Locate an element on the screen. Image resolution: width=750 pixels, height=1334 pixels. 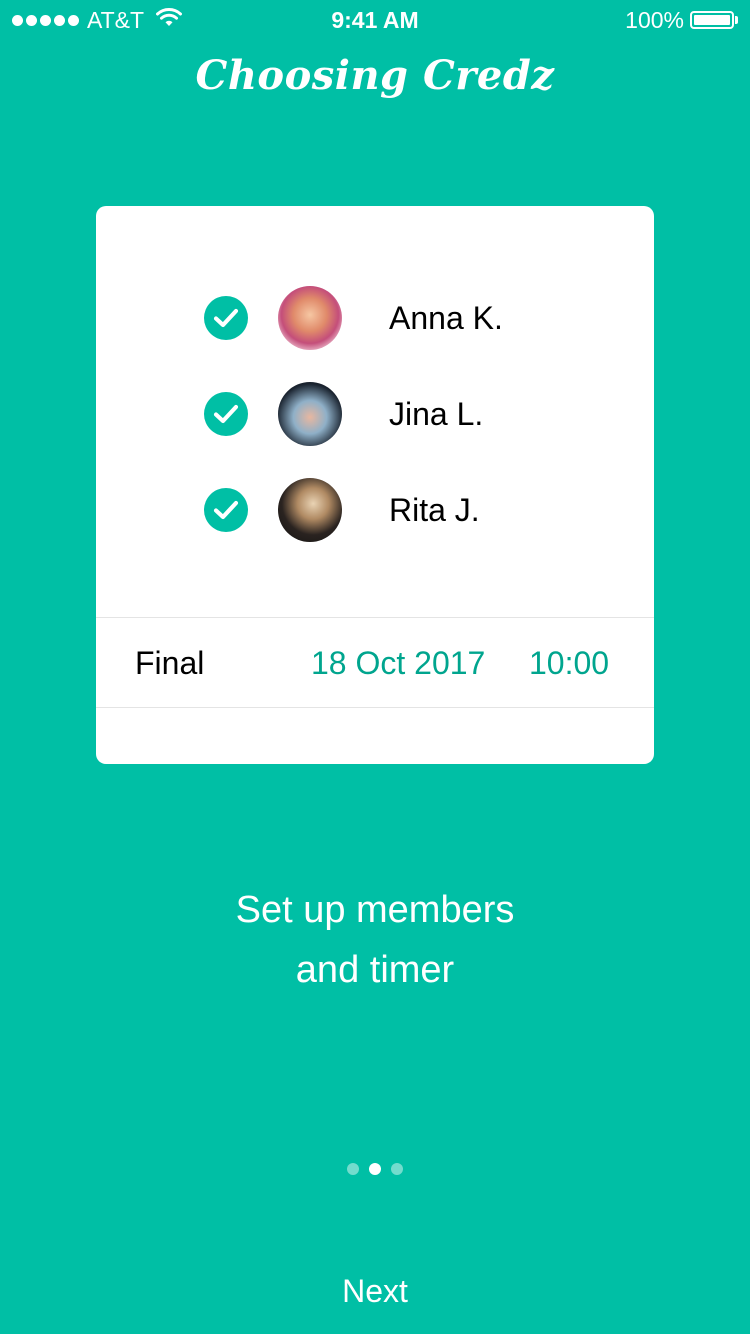
page-indicator is located at coordinates (375, 1169).